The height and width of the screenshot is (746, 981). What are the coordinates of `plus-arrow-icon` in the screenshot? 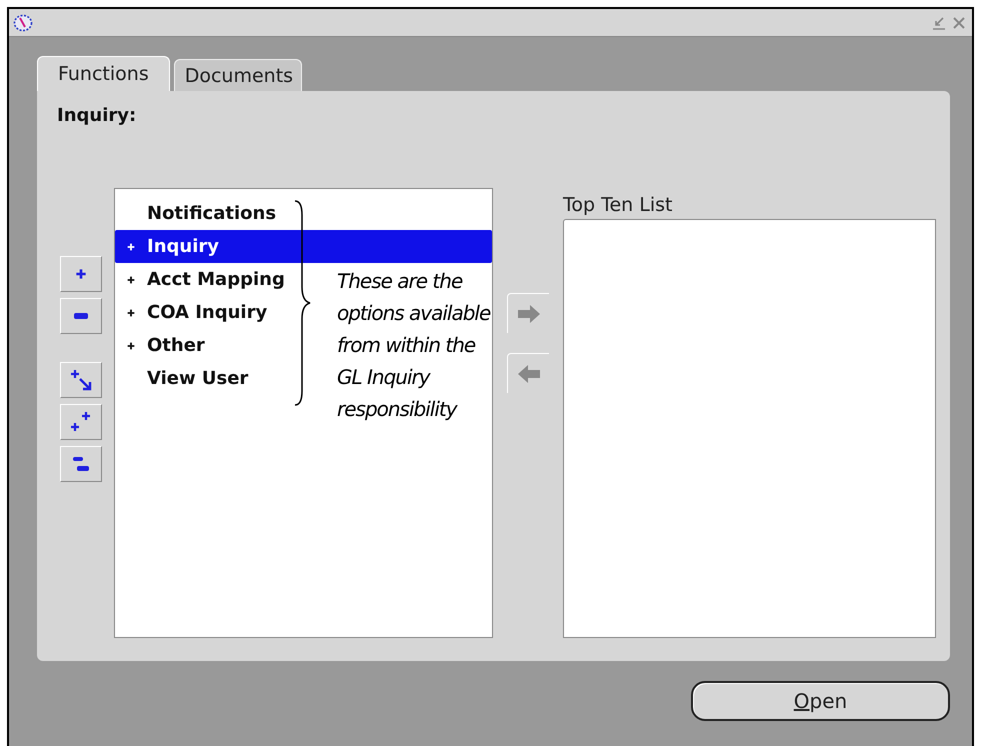 It's located at (81, 380).